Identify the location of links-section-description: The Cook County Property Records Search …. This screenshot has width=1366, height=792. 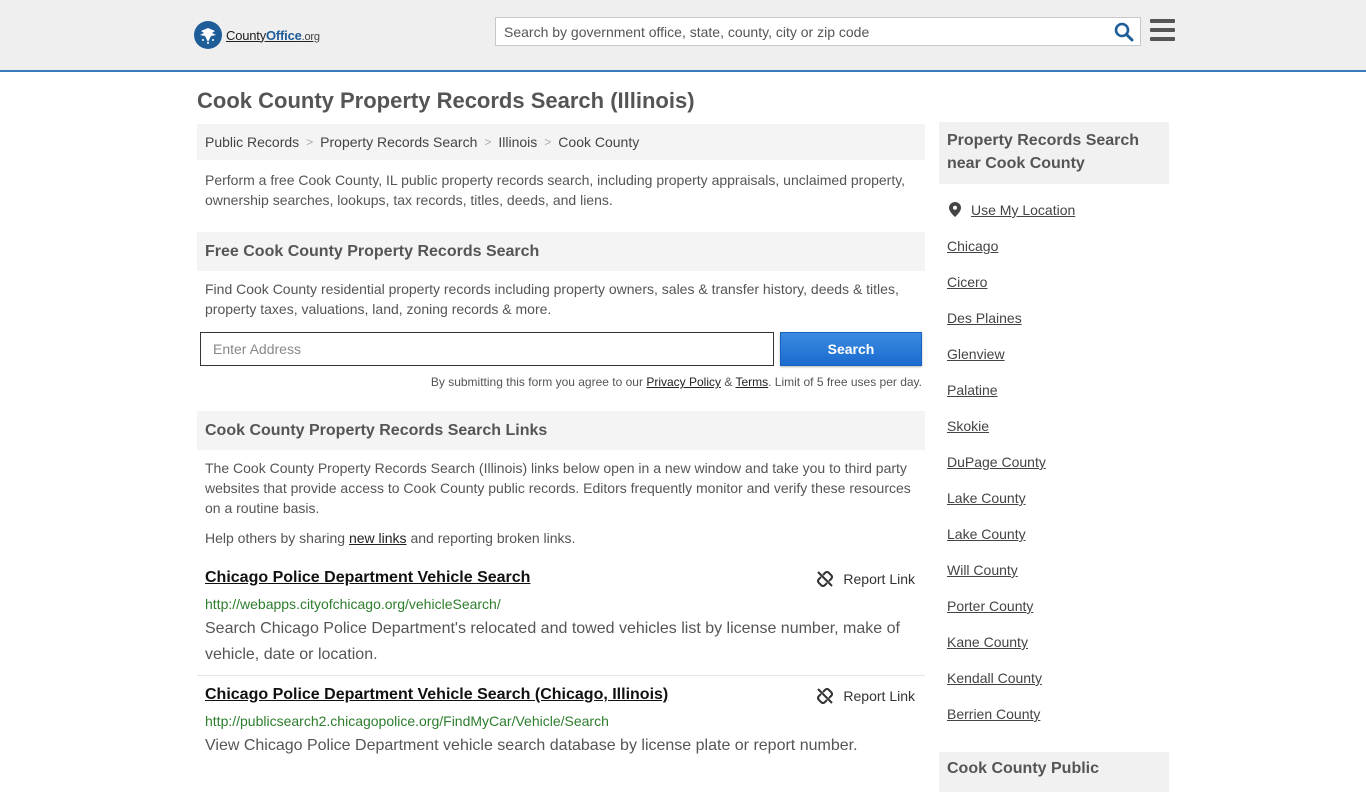
(558, 488).